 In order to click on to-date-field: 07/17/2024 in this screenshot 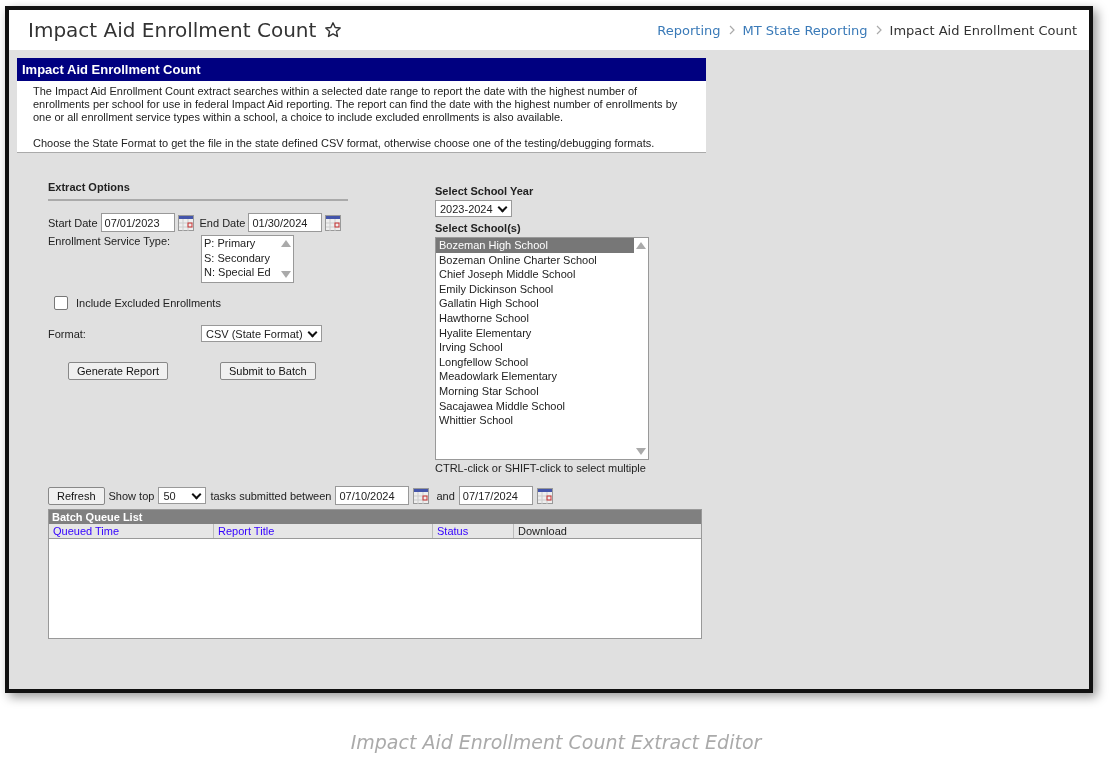, I will do `click(495, 495)`.